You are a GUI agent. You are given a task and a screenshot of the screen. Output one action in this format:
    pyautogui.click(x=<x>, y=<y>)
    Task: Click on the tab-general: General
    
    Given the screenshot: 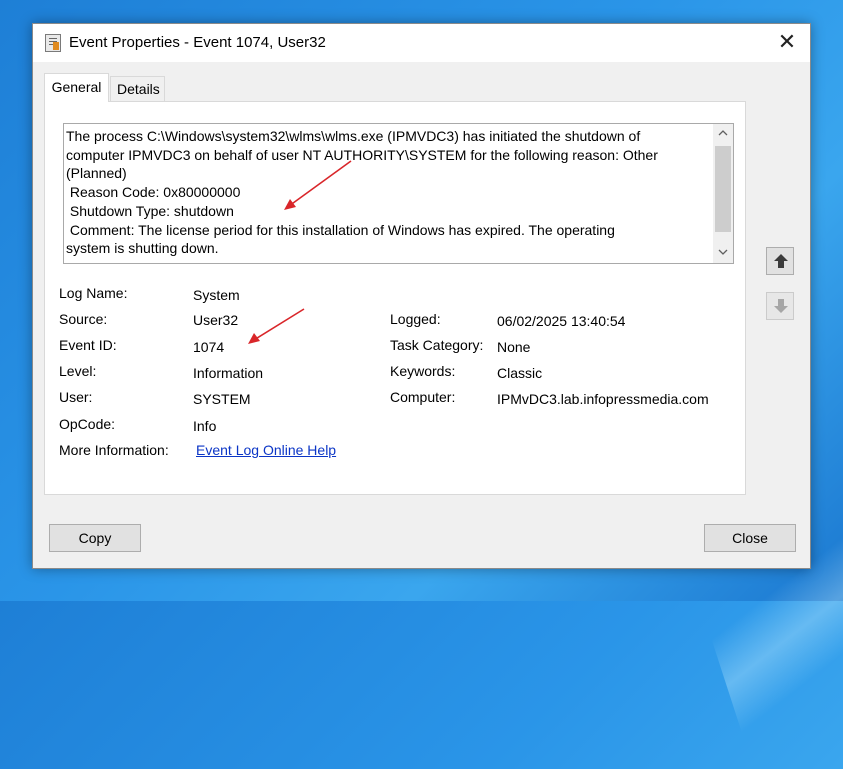 What is the action you would take?
    pyautogui.click(x=76, y=87)
    